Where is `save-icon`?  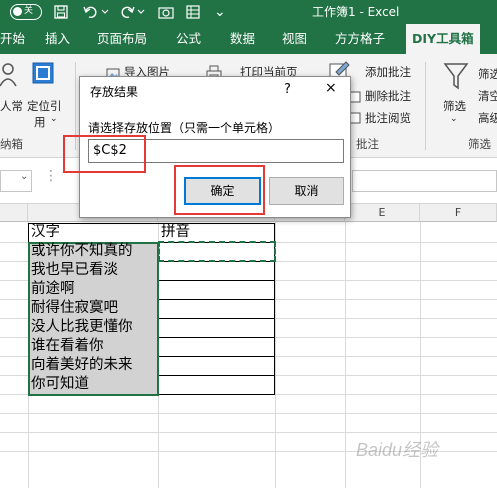 save-icon is located at coordinates (61, 12).